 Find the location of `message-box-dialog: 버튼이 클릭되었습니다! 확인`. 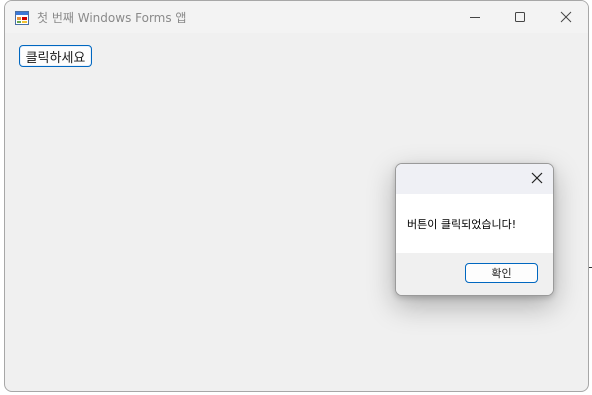

message-box-dialog: 버튼이 클릭되었습니다! 확인 is located at coordinates (474, 229).